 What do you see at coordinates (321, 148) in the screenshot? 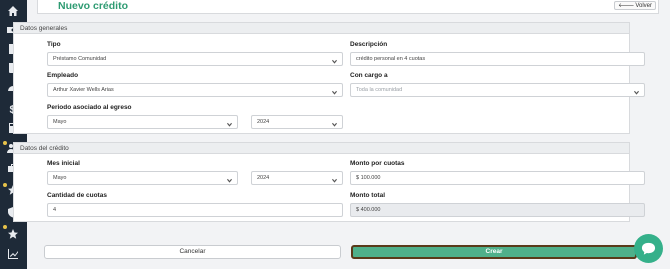
I see `section-title: Datos del crédito` at bounding box center [321, 148].